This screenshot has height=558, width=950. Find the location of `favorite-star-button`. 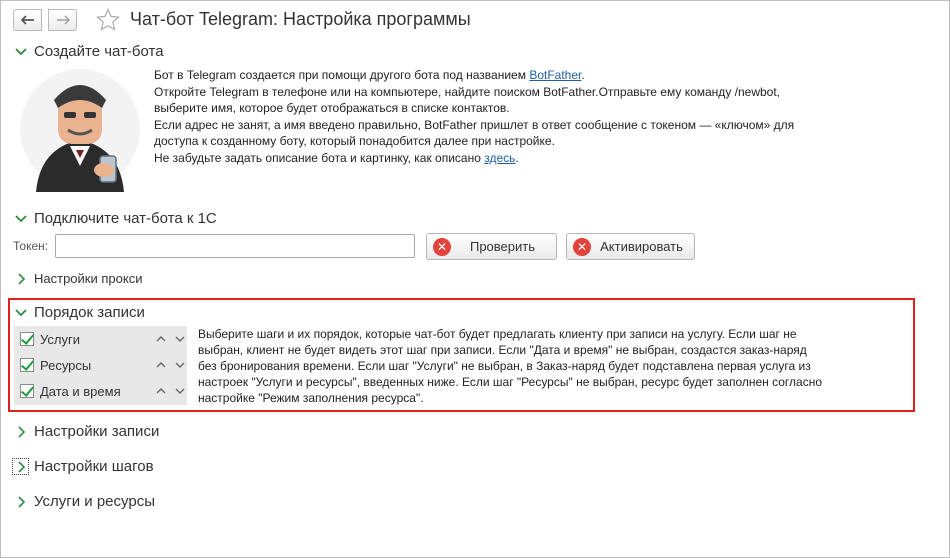

favorite-star-button is located at coordinates (108, 22).